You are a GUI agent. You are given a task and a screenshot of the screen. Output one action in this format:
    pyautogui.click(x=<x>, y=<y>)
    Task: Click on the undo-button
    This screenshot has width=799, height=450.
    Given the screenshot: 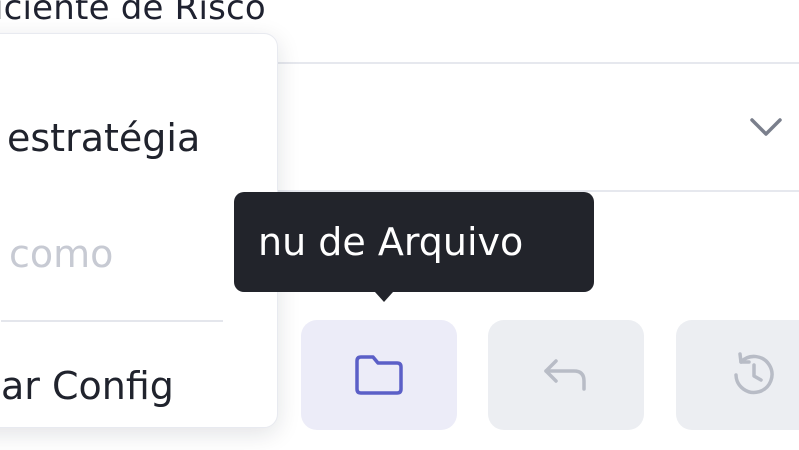 What is the action you would take?
    pyautogui.click(x=566, y=375)
    